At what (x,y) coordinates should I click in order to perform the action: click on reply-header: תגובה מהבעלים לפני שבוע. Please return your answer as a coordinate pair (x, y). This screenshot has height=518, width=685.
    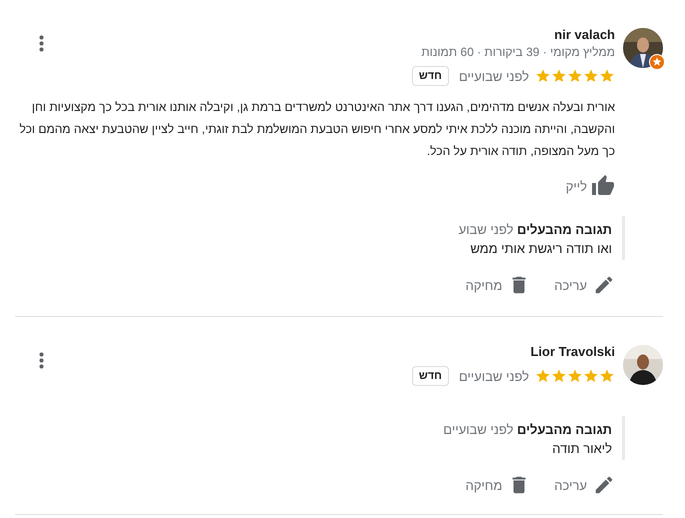
    Looking at the image, I should click on (535, 229).